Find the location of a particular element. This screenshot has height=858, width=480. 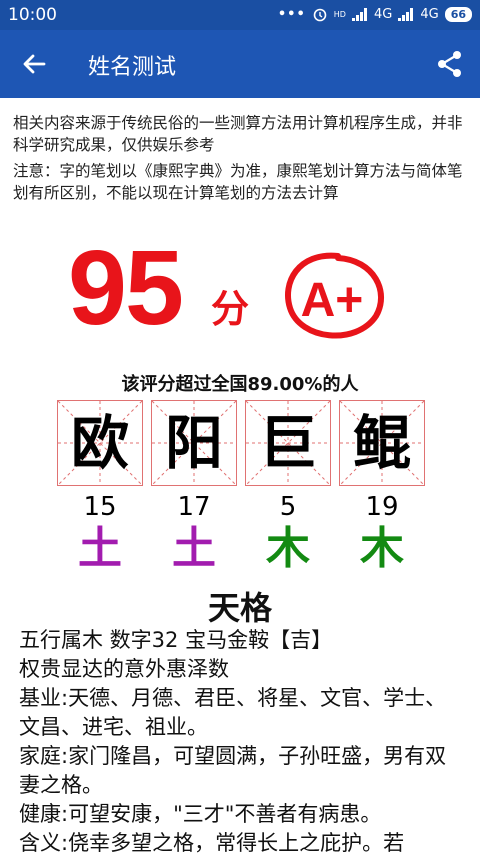

grade-text: A+ is located at coordinates (332, 300).